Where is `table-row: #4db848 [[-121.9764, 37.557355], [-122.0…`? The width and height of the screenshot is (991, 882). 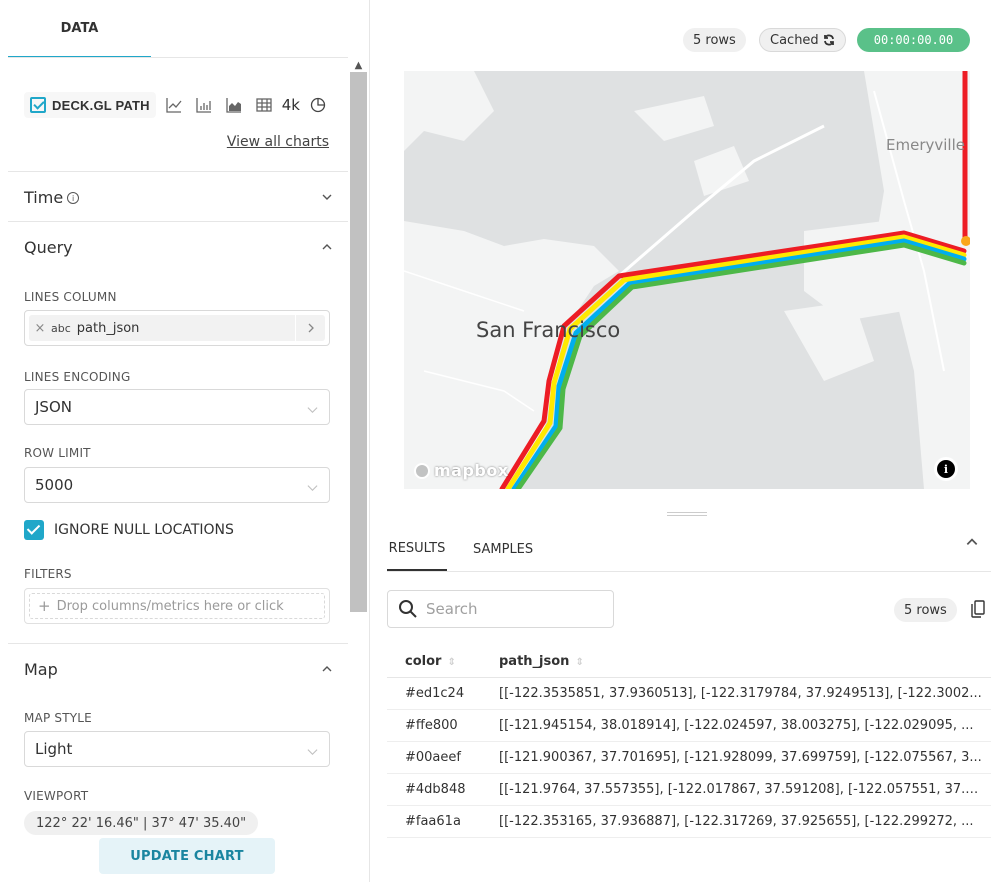 table-row: #4db848 [[-121.9764, 37.557355], [-122.0… is located at coordinates (689, 790).